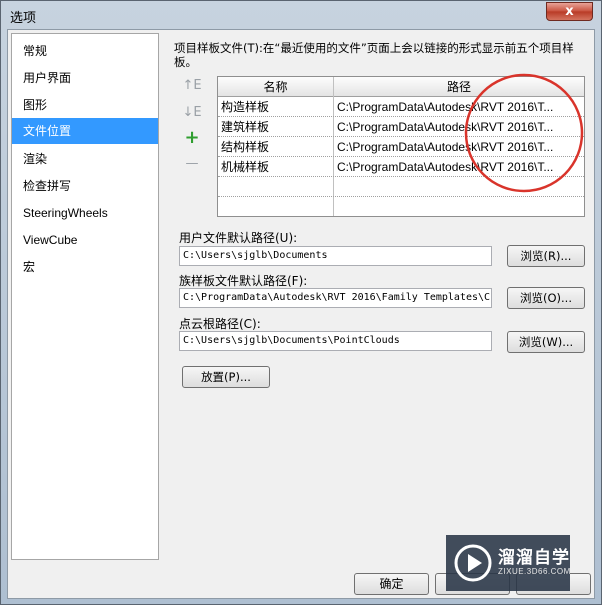  Describe the element at coordinates (335, 341) in the screenshot. I see `cloud-path-input: C:\Users\sjglb\Documents\PointClouds` at that location.